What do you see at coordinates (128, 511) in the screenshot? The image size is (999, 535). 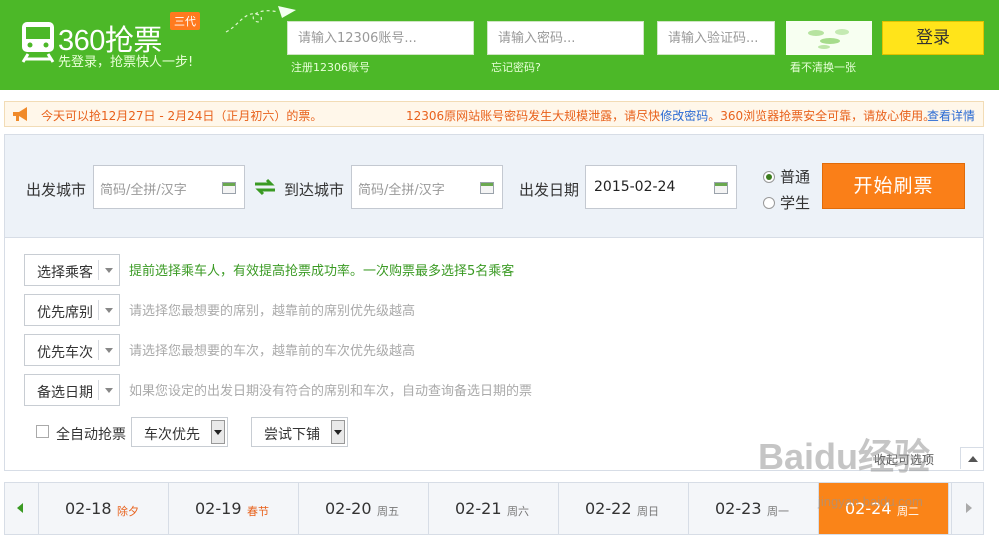 I see `date-tab-weekday: 除夕` at bounding box center [128, 511].